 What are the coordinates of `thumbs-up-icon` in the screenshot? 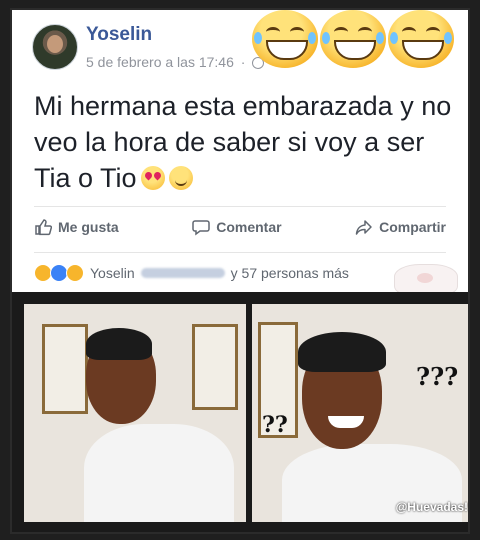 It's located at (43, 227).